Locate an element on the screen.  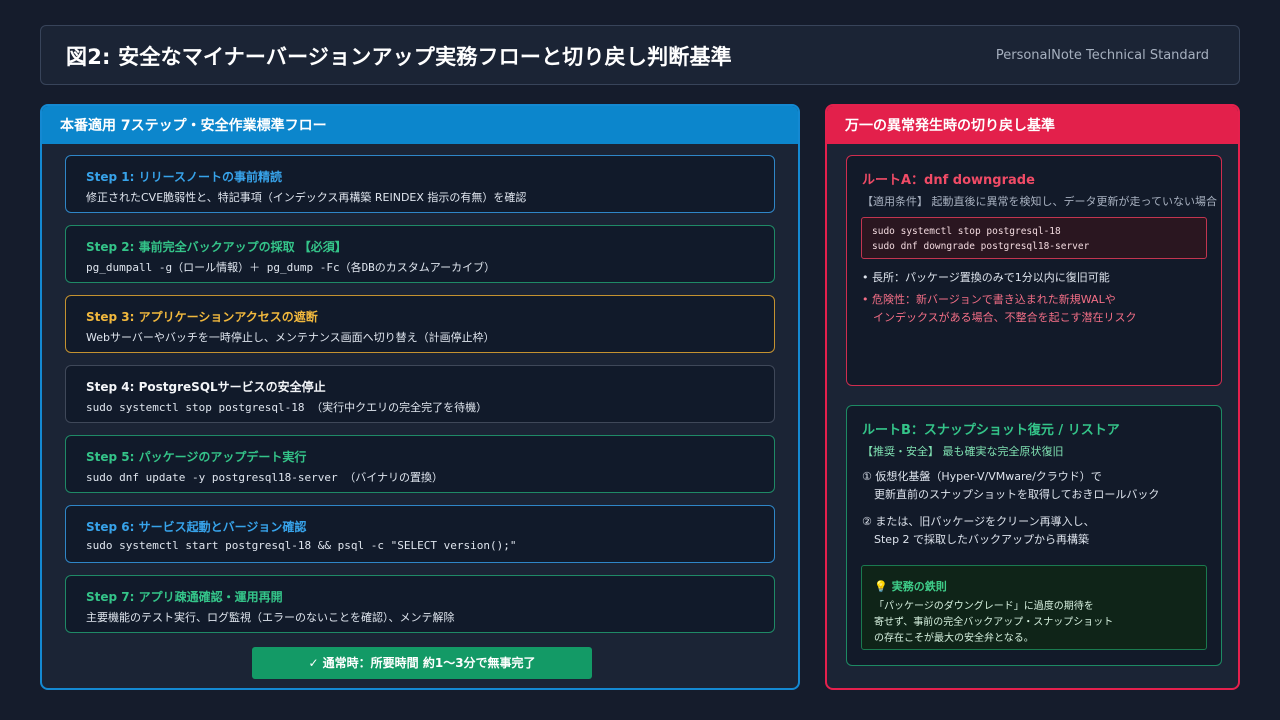
practice-rule-title: 💡 実務の鉄則 is located at coordinates (910, 586).